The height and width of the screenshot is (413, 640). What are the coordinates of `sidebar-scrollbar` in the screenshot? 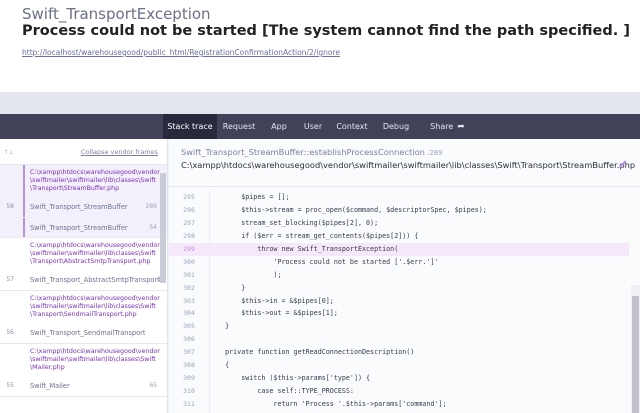 It's located at (163, 228).